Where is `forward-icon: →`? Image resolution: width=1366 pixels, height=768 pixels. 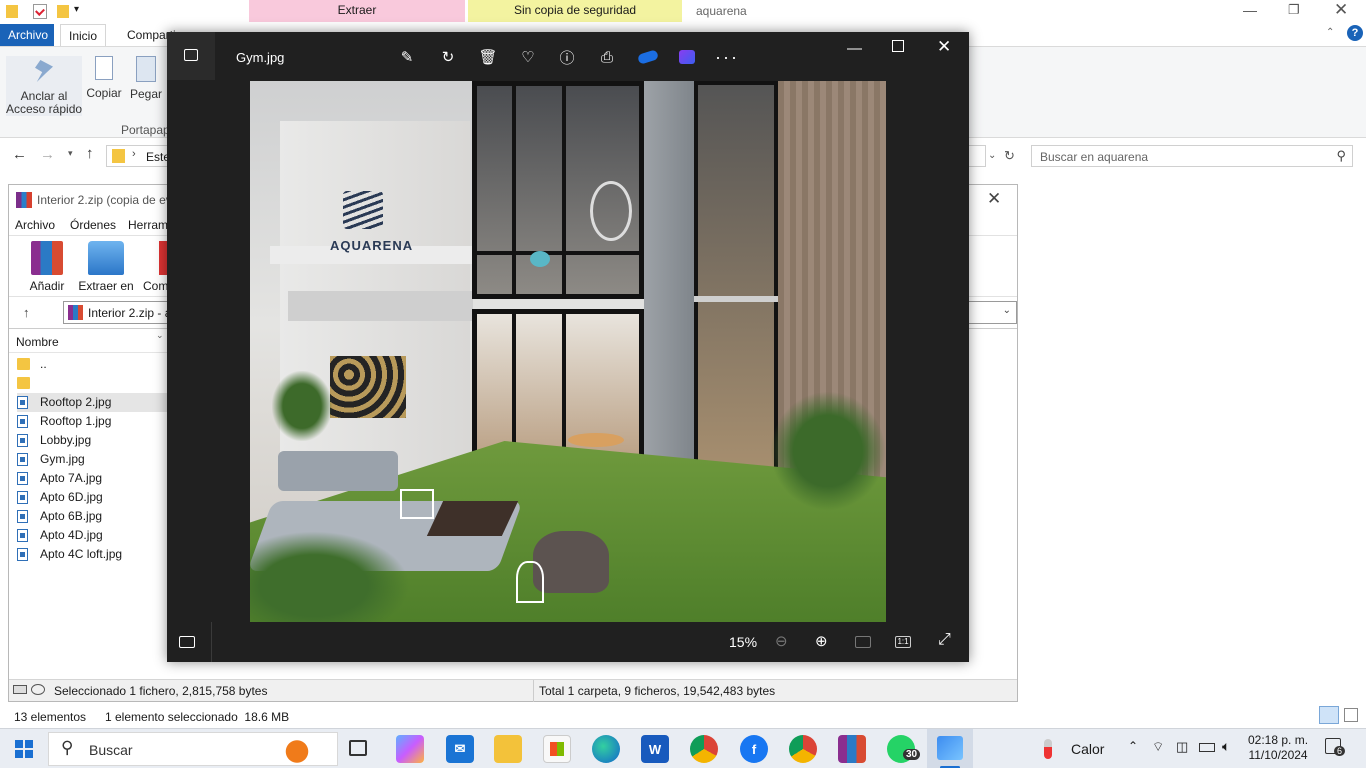
forward-icon: → is located at coordinates (47, 154).